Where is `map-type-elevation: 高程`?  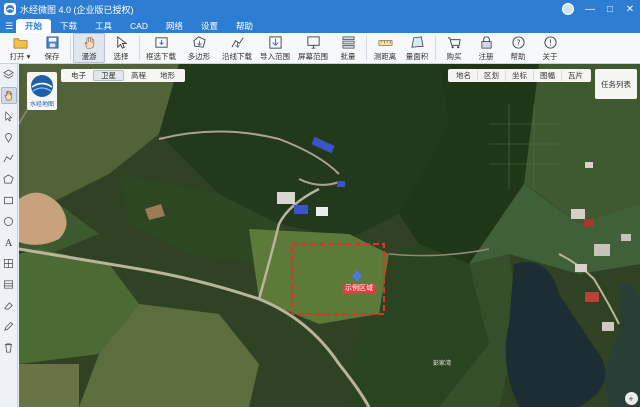
map-type-elevation: 高程 is located at coordinates (138, 75).